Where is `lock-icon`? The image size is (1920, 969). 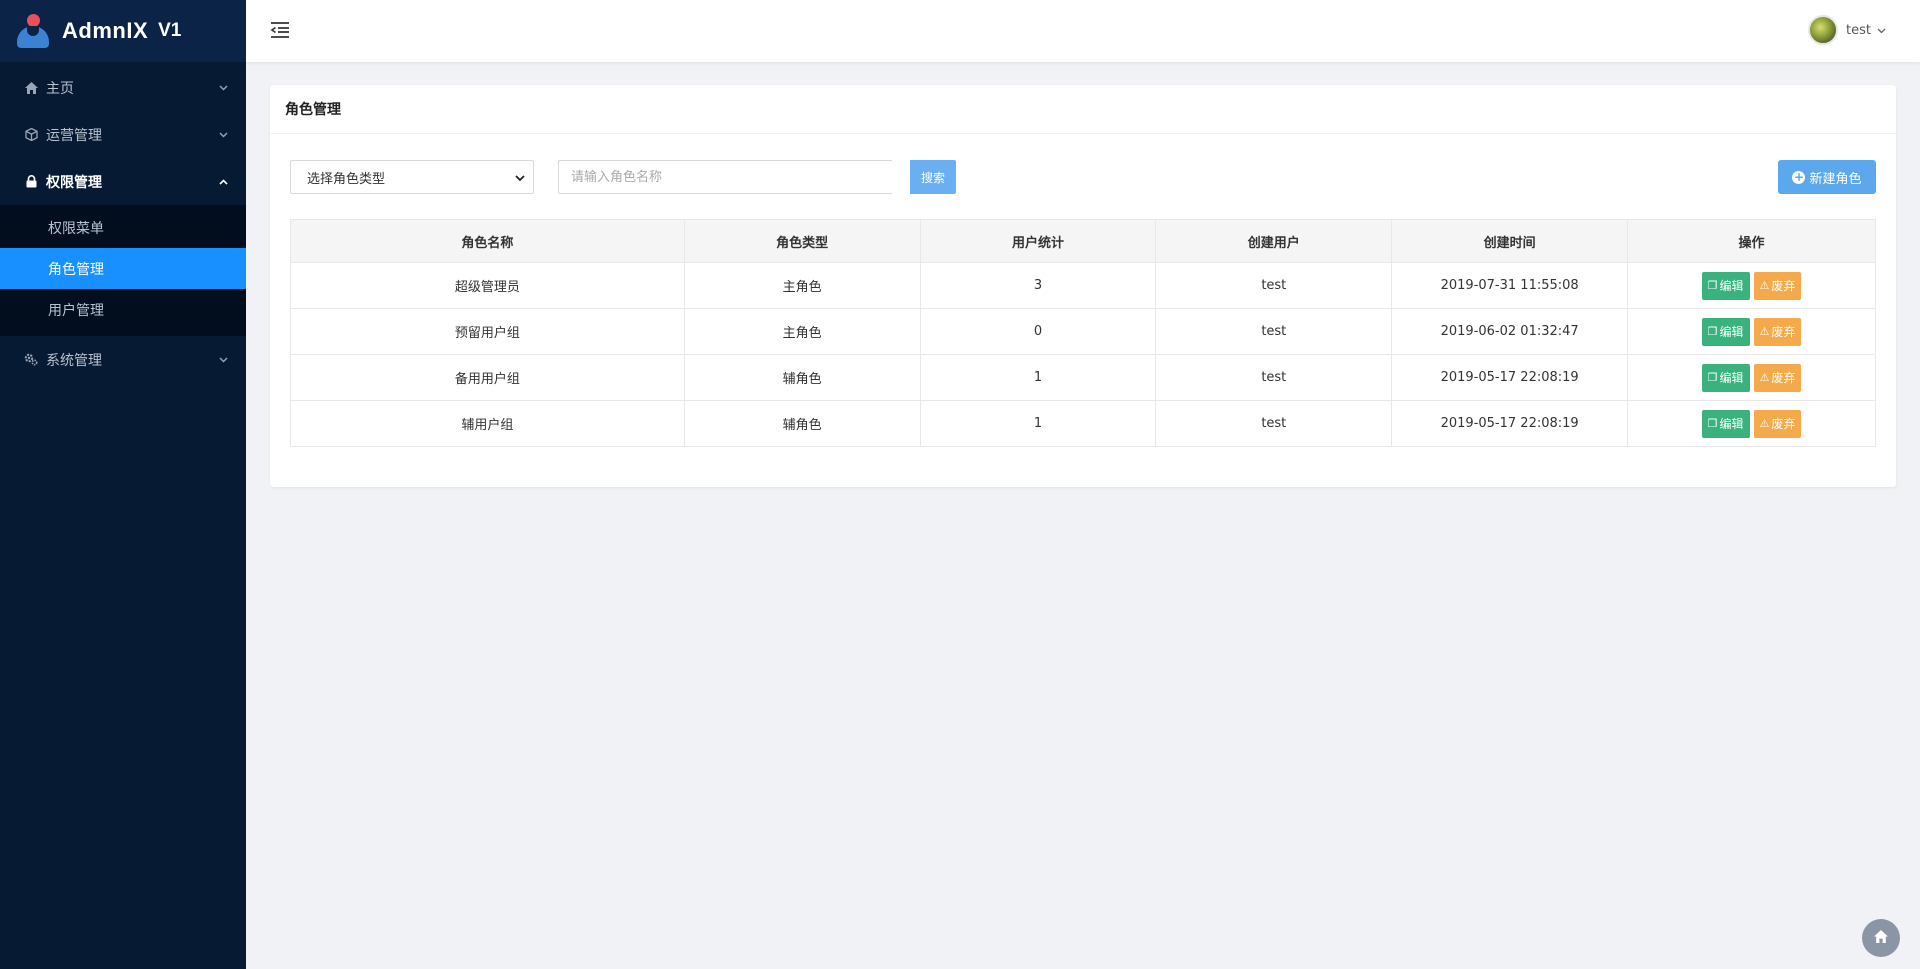 lock-icon is located at coordinates (31, 182).